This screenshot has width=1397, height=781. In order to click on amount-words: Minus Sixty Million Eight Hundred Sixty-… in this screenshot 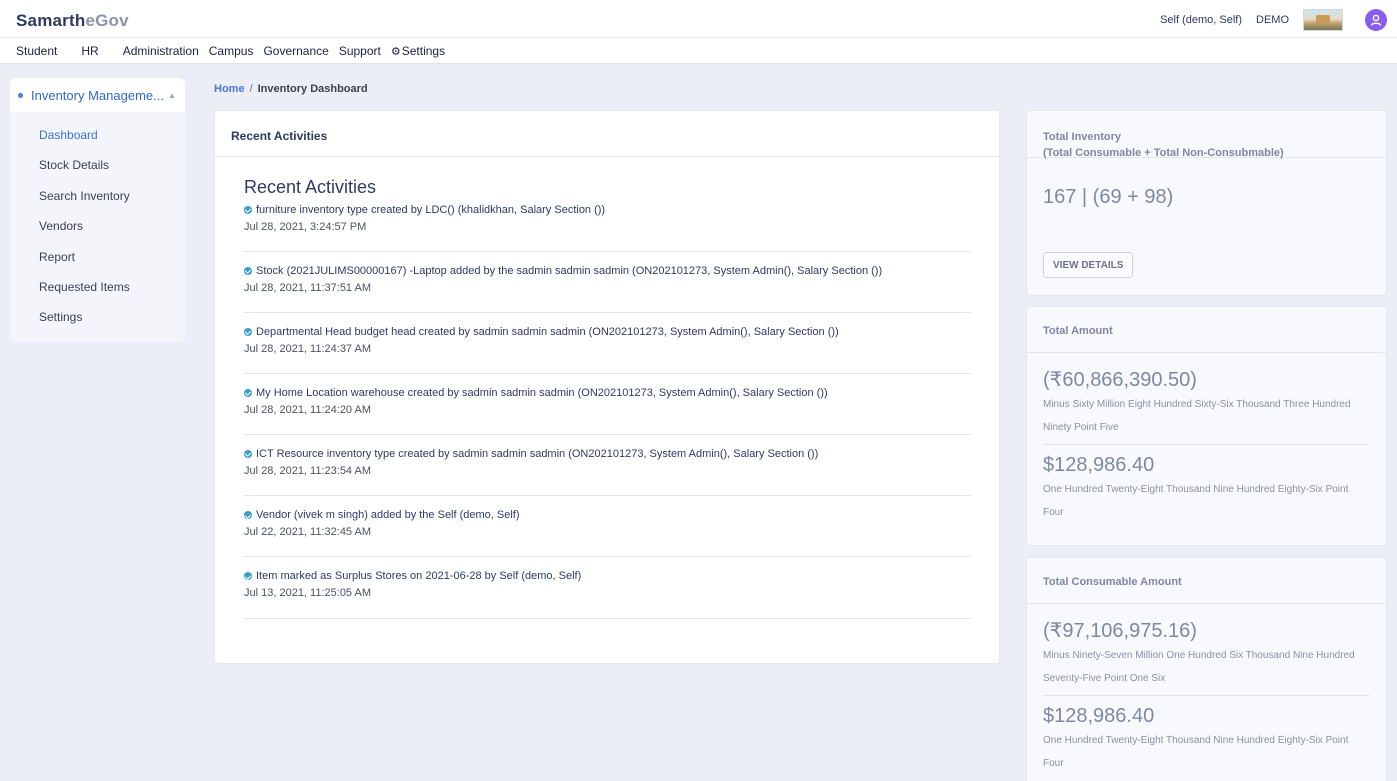, I will do `click(1197, 416)`.